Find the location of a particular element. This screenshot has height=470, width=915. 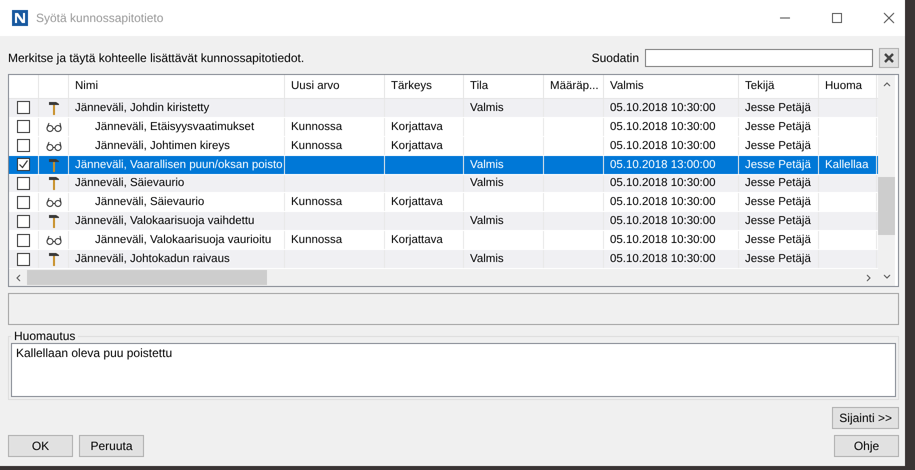

table-cell: Kallellaa is located at coordinates (846, 164).